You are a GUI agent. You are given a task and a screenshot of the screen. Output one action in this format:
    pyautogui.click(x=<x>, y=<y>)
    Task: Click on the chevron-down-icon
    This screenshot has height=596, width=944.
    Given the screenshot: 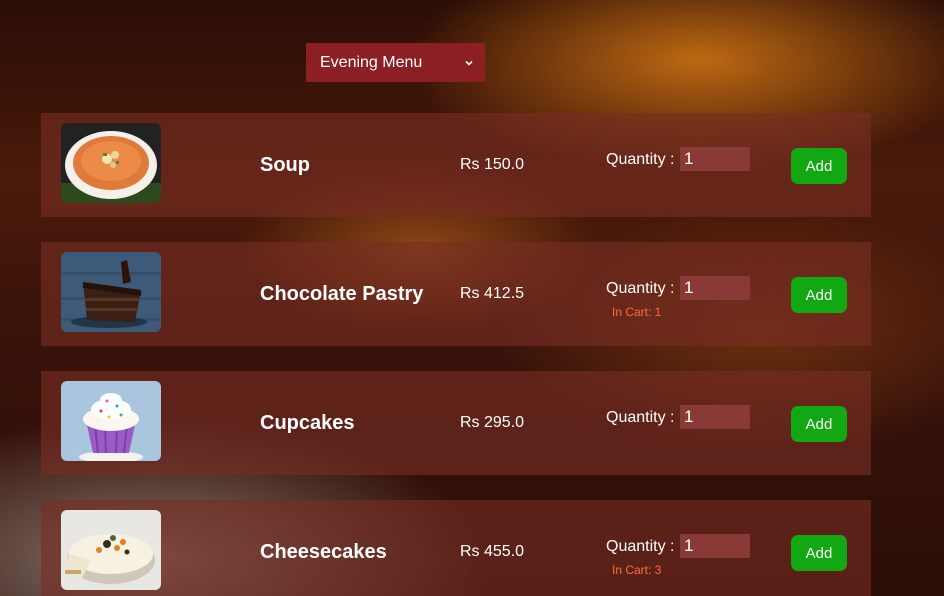 What is the action you would take?
    pyautogui.click(x=469, y=63)
    